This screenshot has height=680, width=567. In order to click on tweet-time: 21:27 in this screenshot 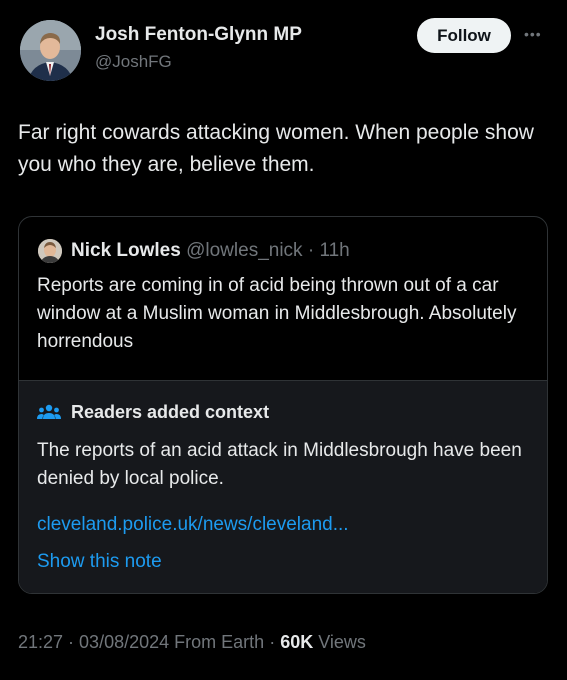, I will do `click(40, 642)`.